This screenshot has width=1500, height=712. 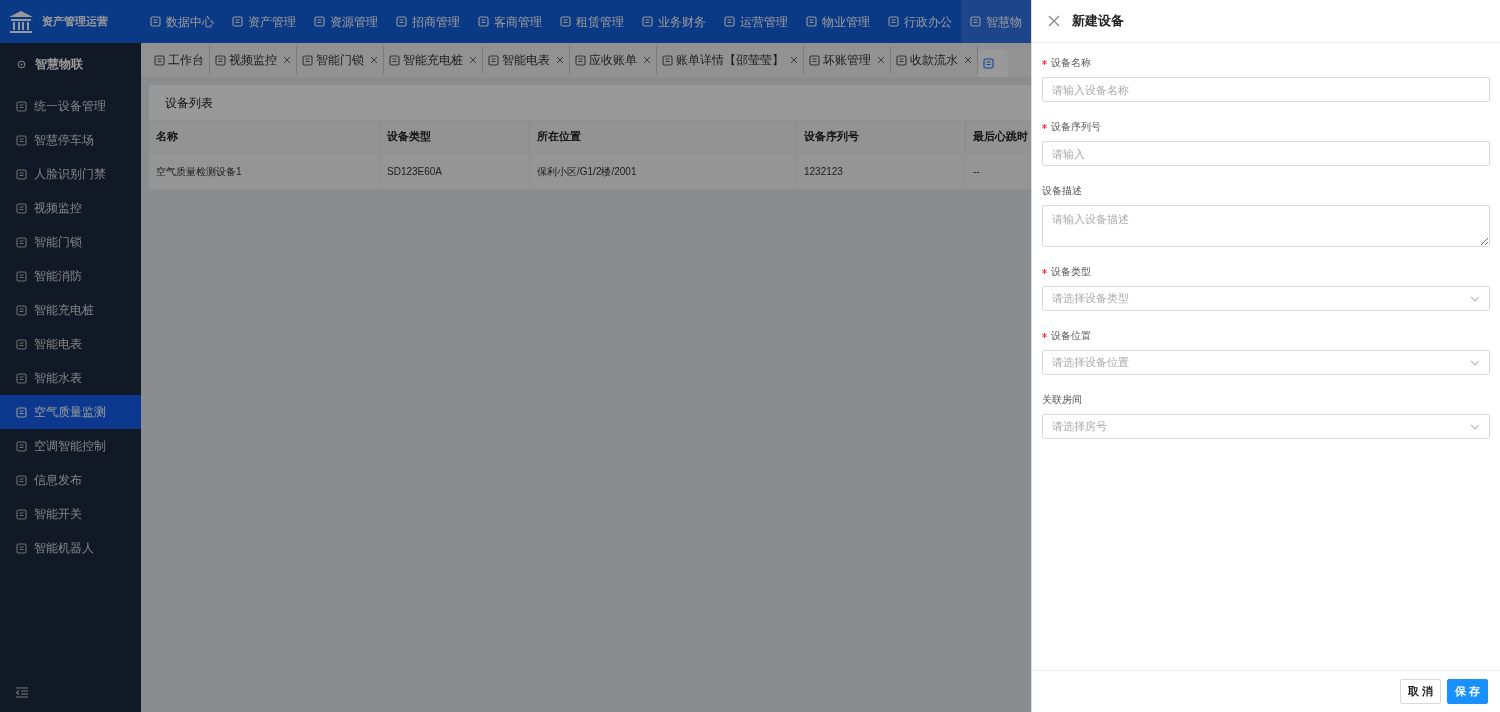 I want to click on sidebar-item: 智慧停车场, so click(x=70, y=140).